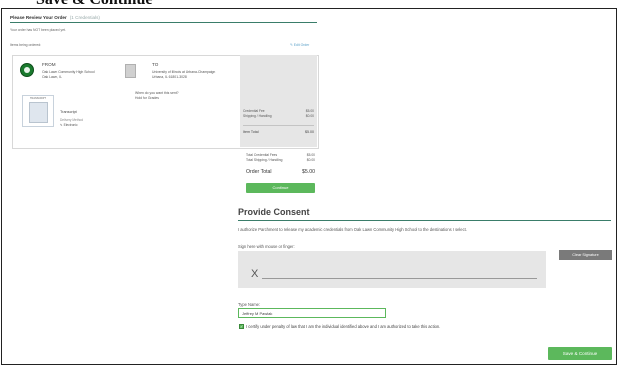 The image size is (619, 366). I want to click on building-icon, so click(130, 71).